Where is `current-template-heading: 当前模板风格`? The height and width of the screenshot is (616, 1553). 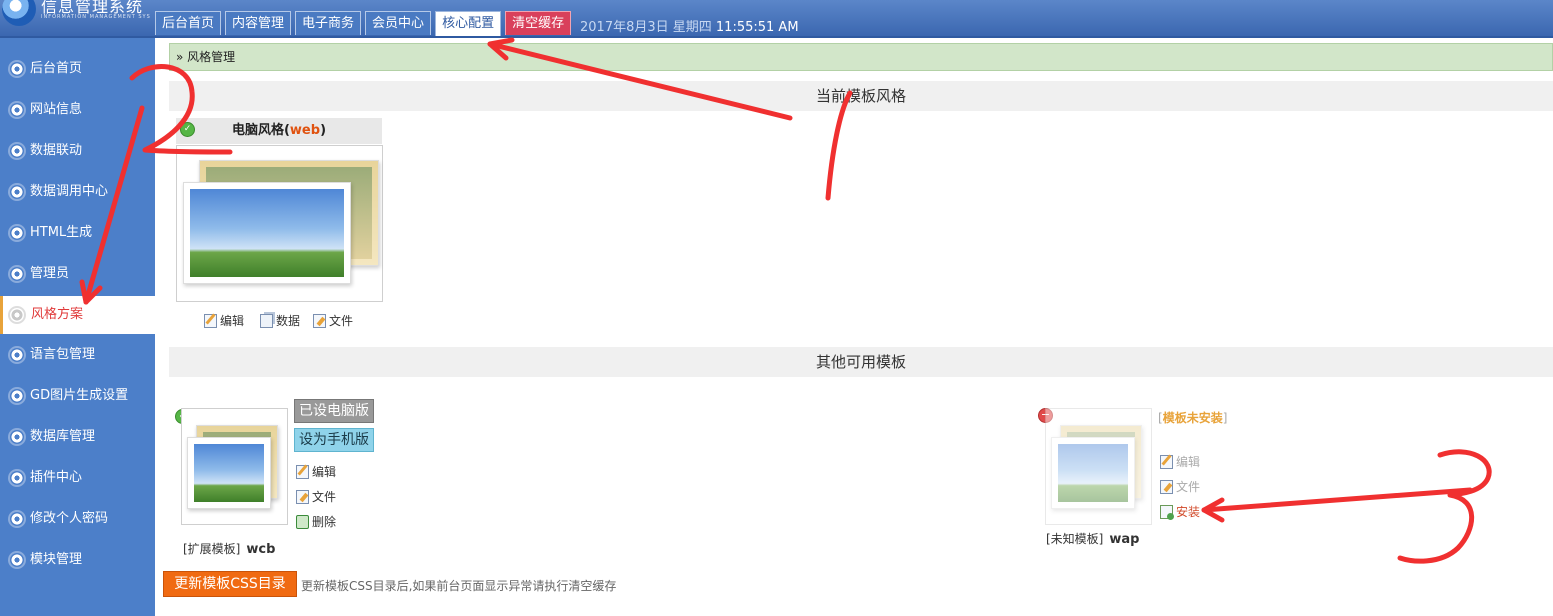 current-template-heading: 当前模板风格 is located at coordinates (861, 96).